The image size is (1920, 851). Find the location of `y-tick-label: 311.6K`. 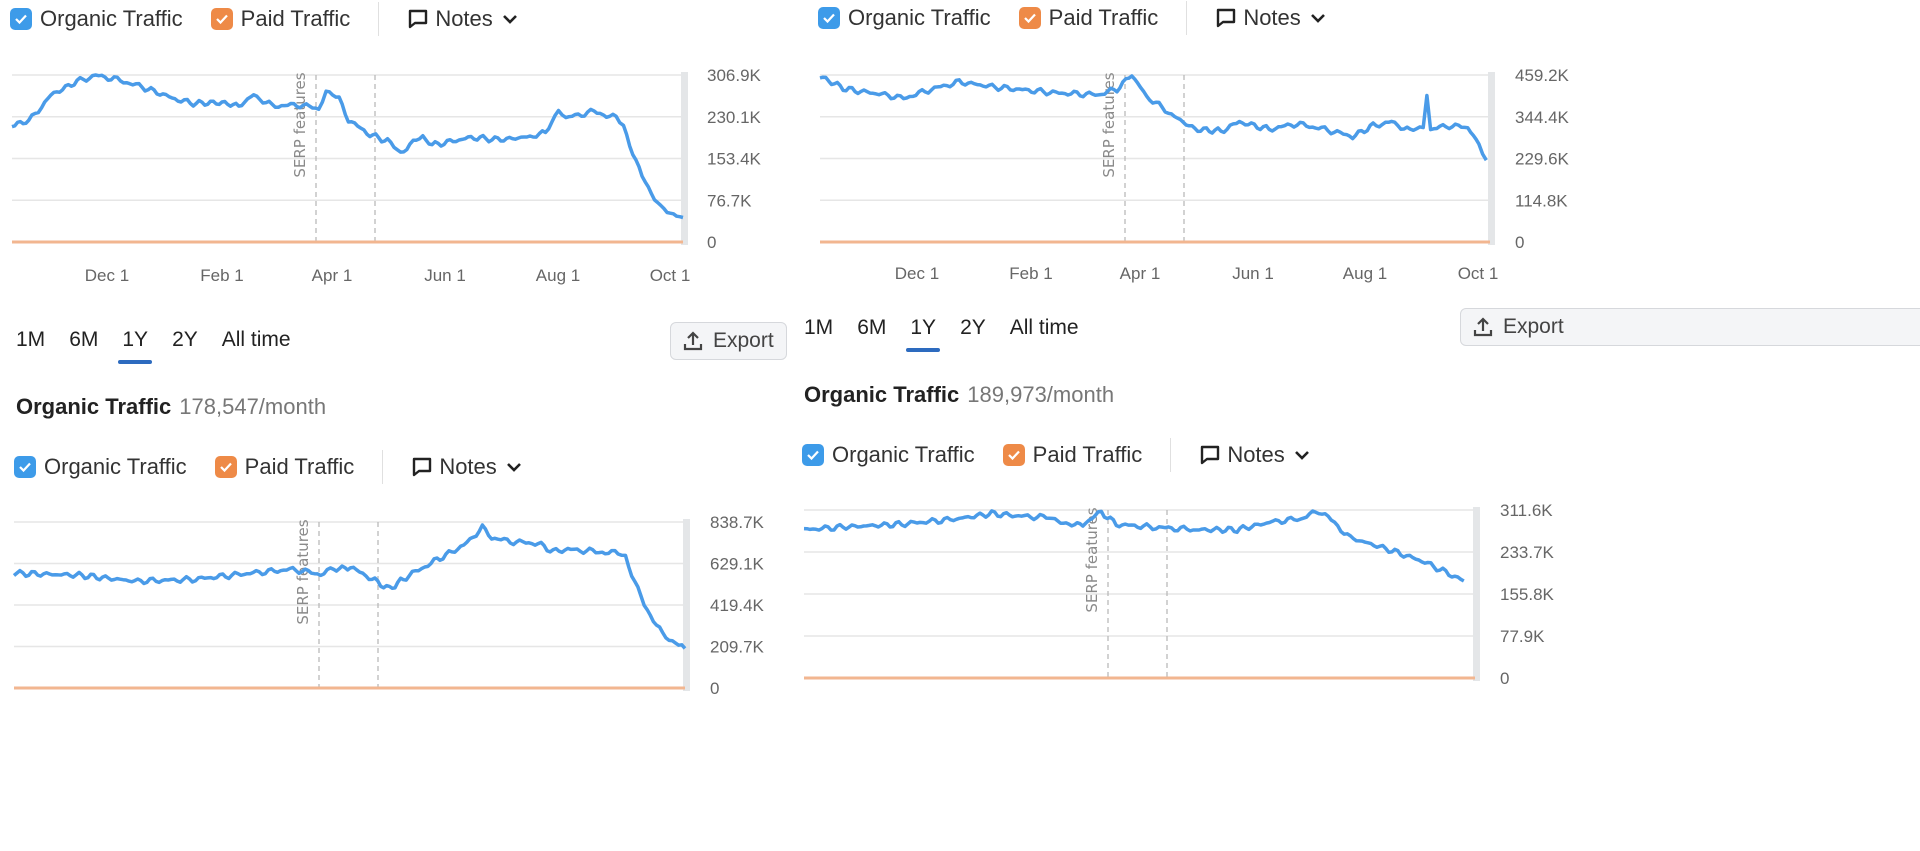

y-tick-label: 311.6K is located at coordinates (1526, 510).